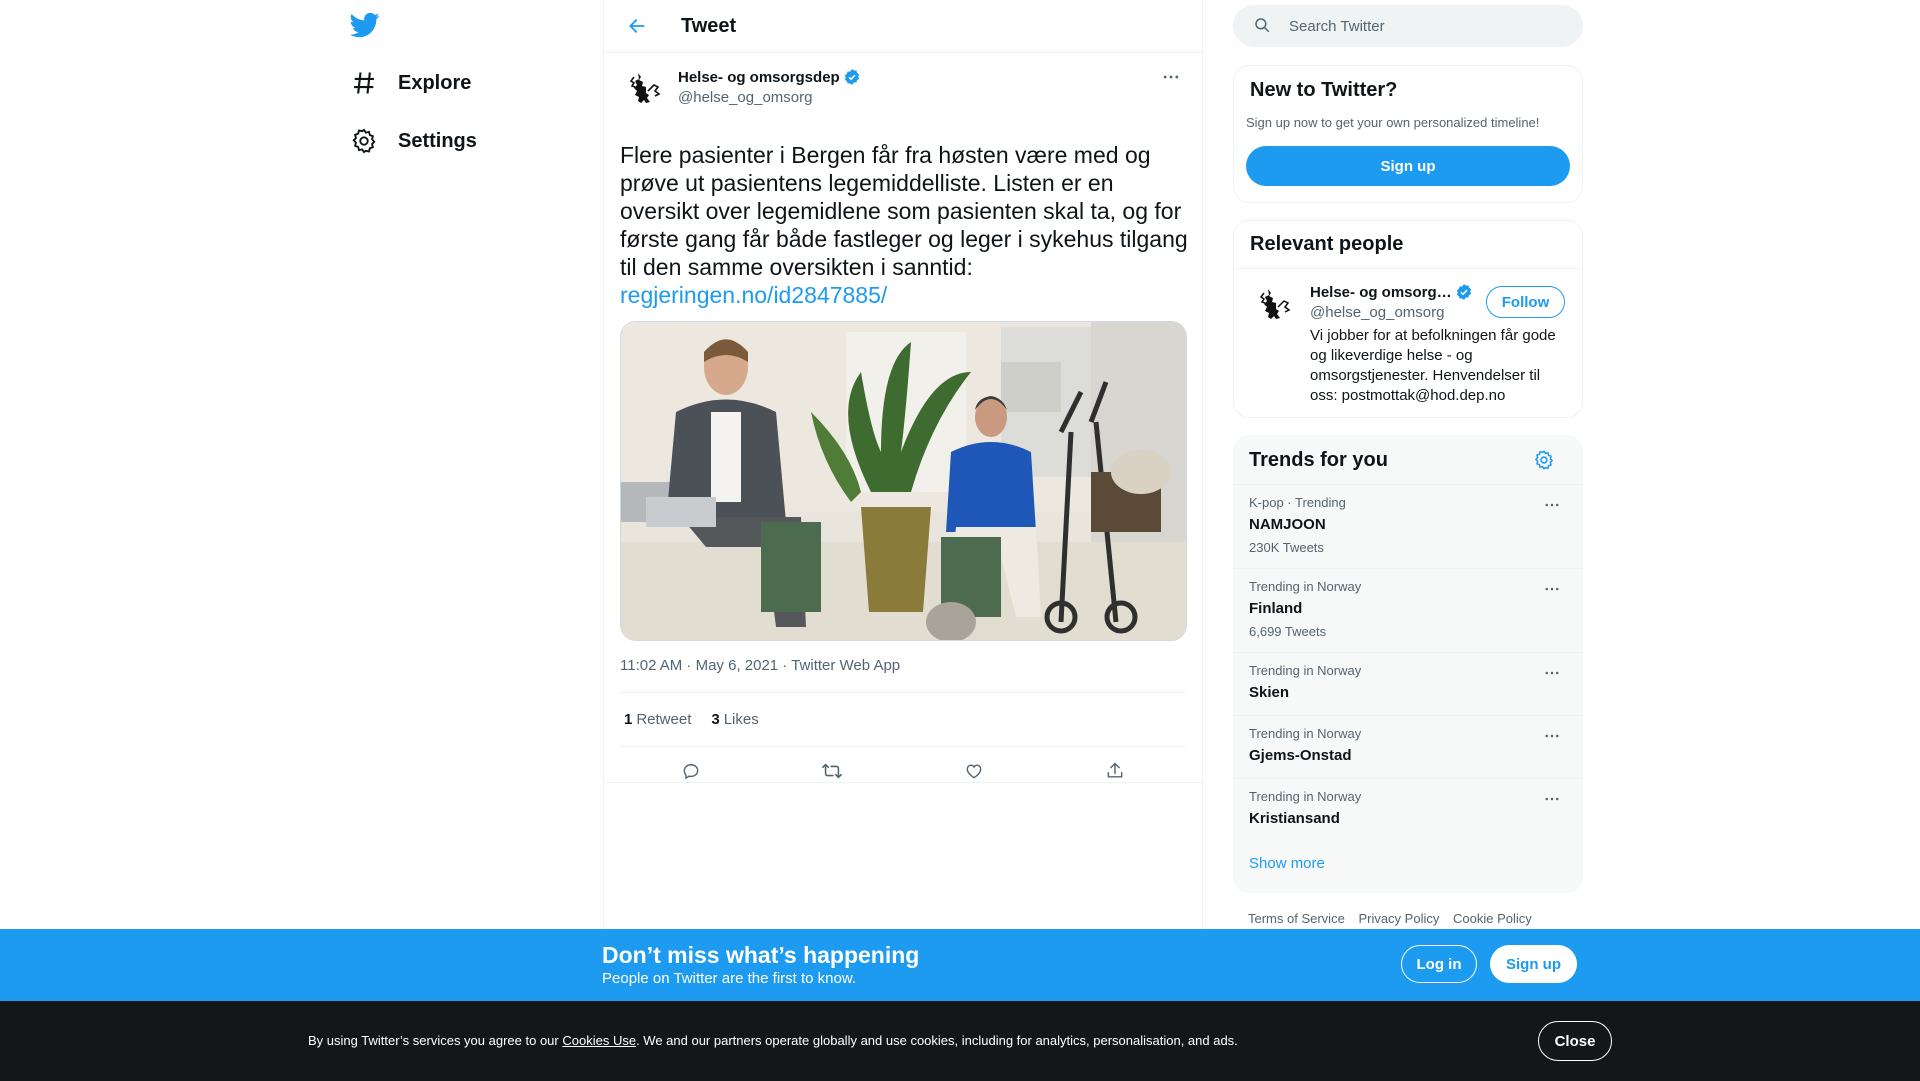  I want to click on trend-name: Kristiansand, so click(1294, 818).